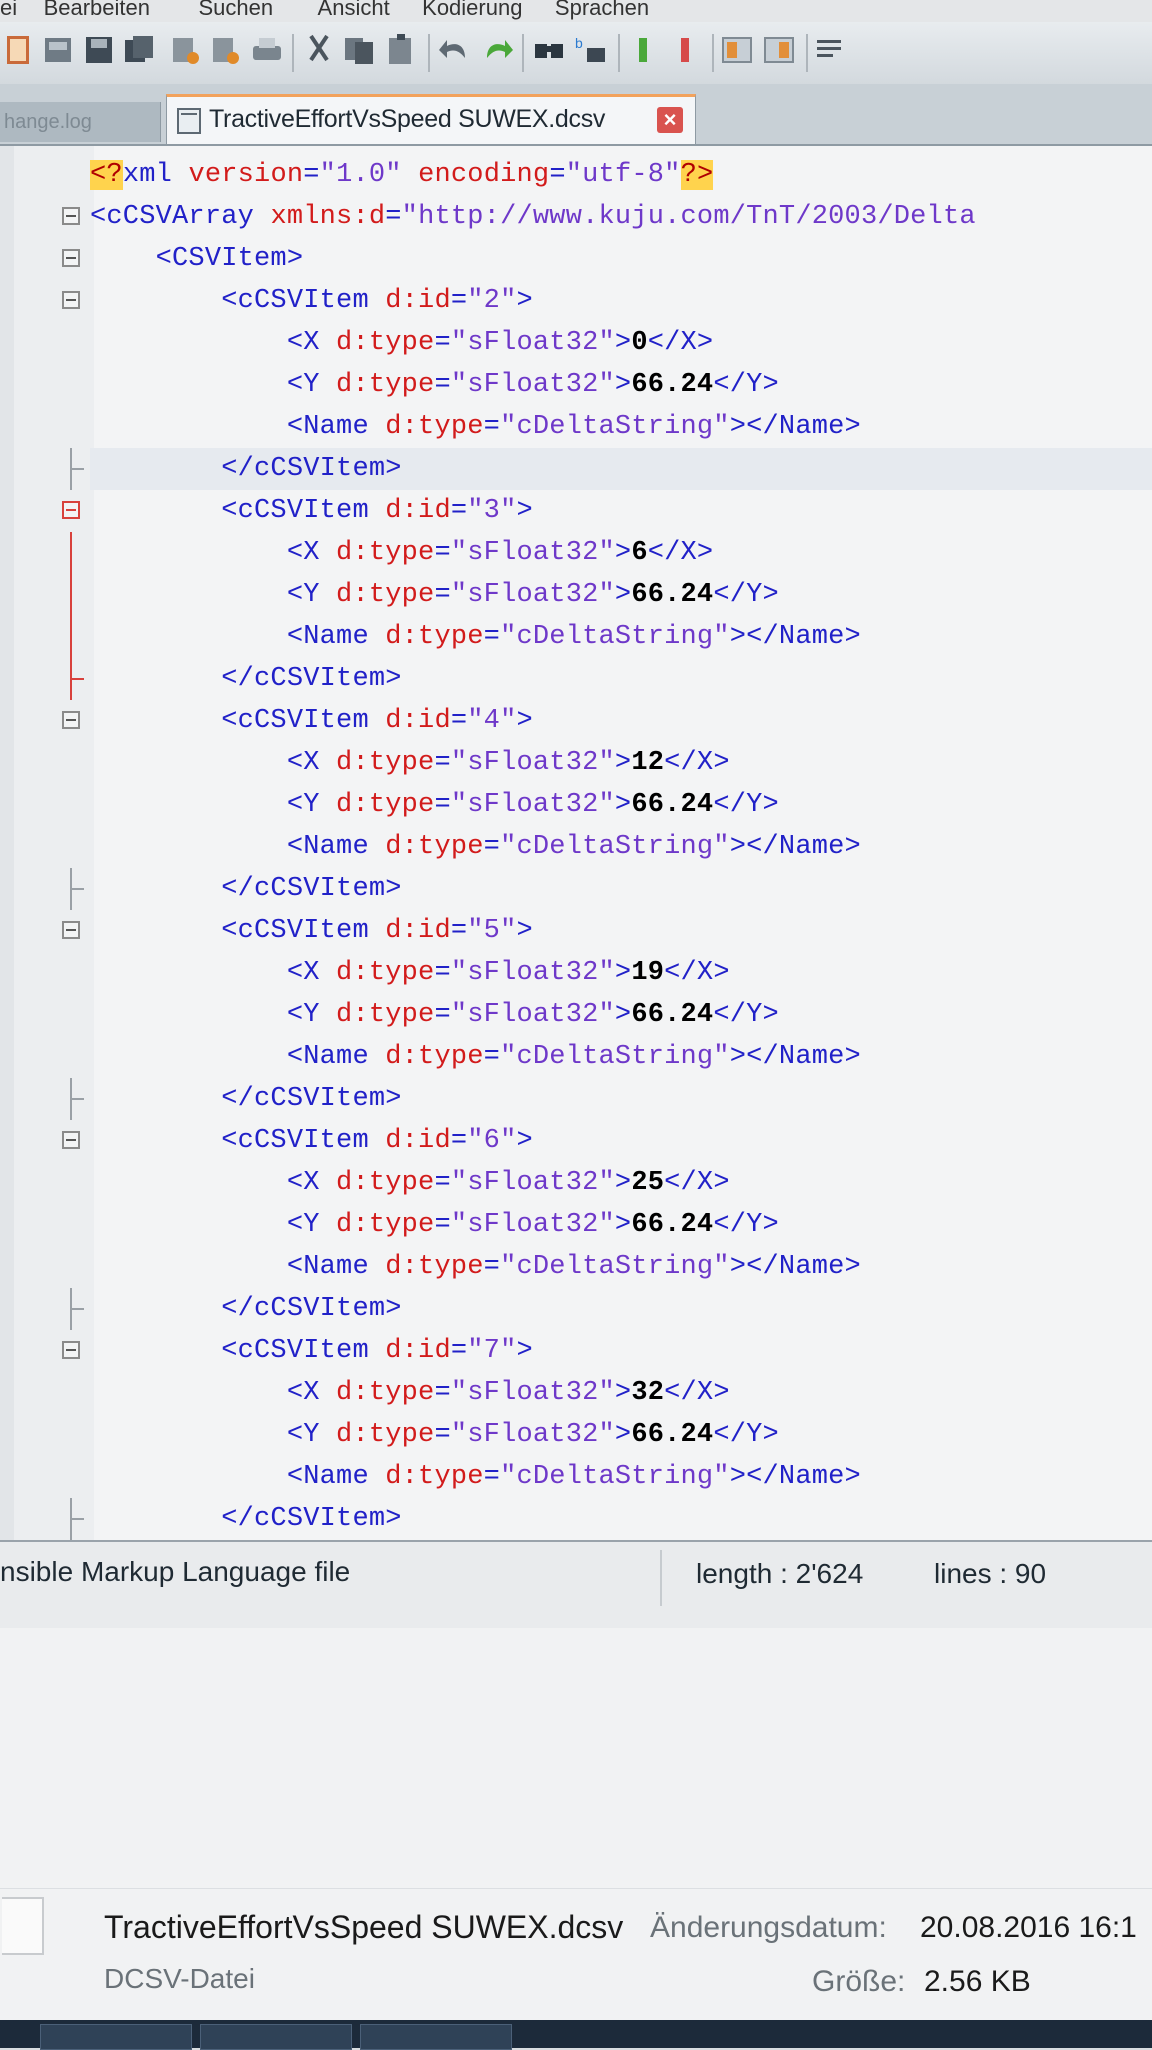 This screenshot has width=1152, height=2050. I want to click on find-icon, so click(549, 50).